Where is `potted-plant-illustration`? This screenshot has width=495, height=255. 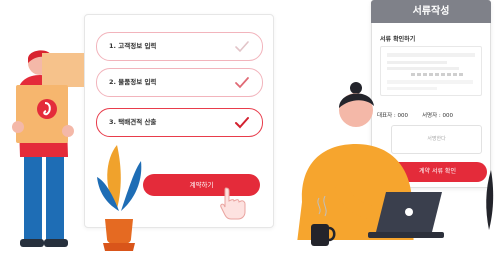
potted-plant-illustration is located at coordinates (120, 197).